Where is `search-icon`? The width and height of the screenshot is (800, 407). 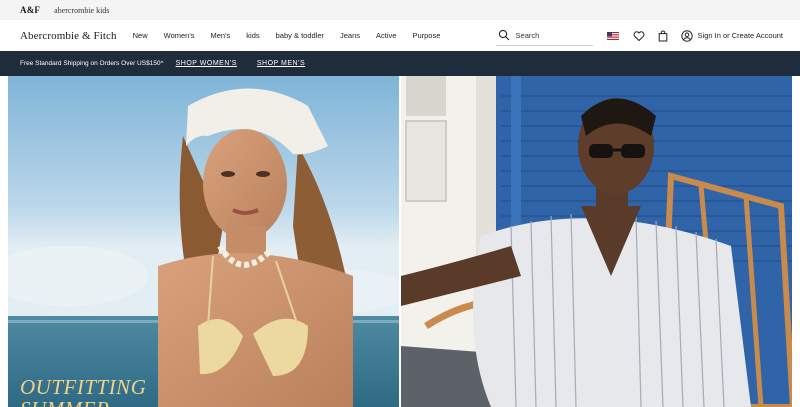
search-icon is located at coordinates (503, 35).